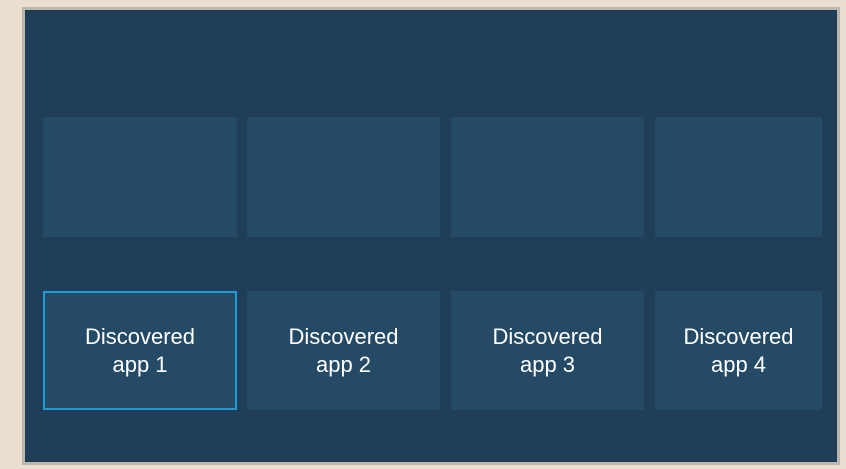  I want to click on app-label: Discovered app 3, so click(547, 350).